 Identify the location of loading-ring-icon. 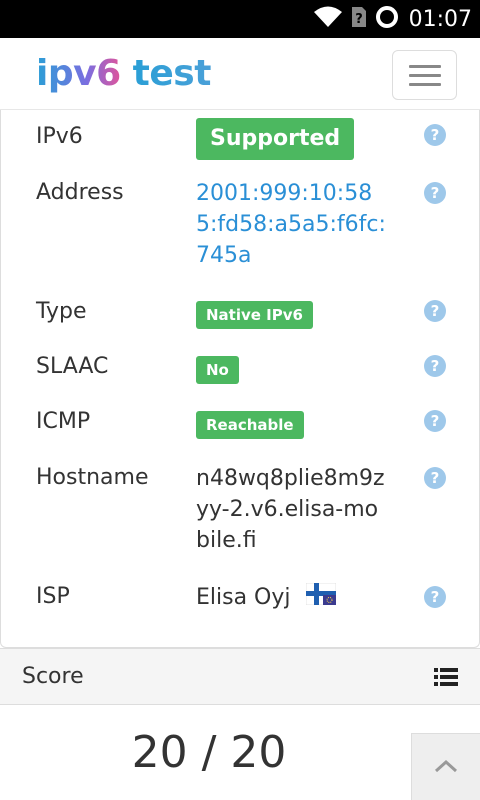
(387, 19).